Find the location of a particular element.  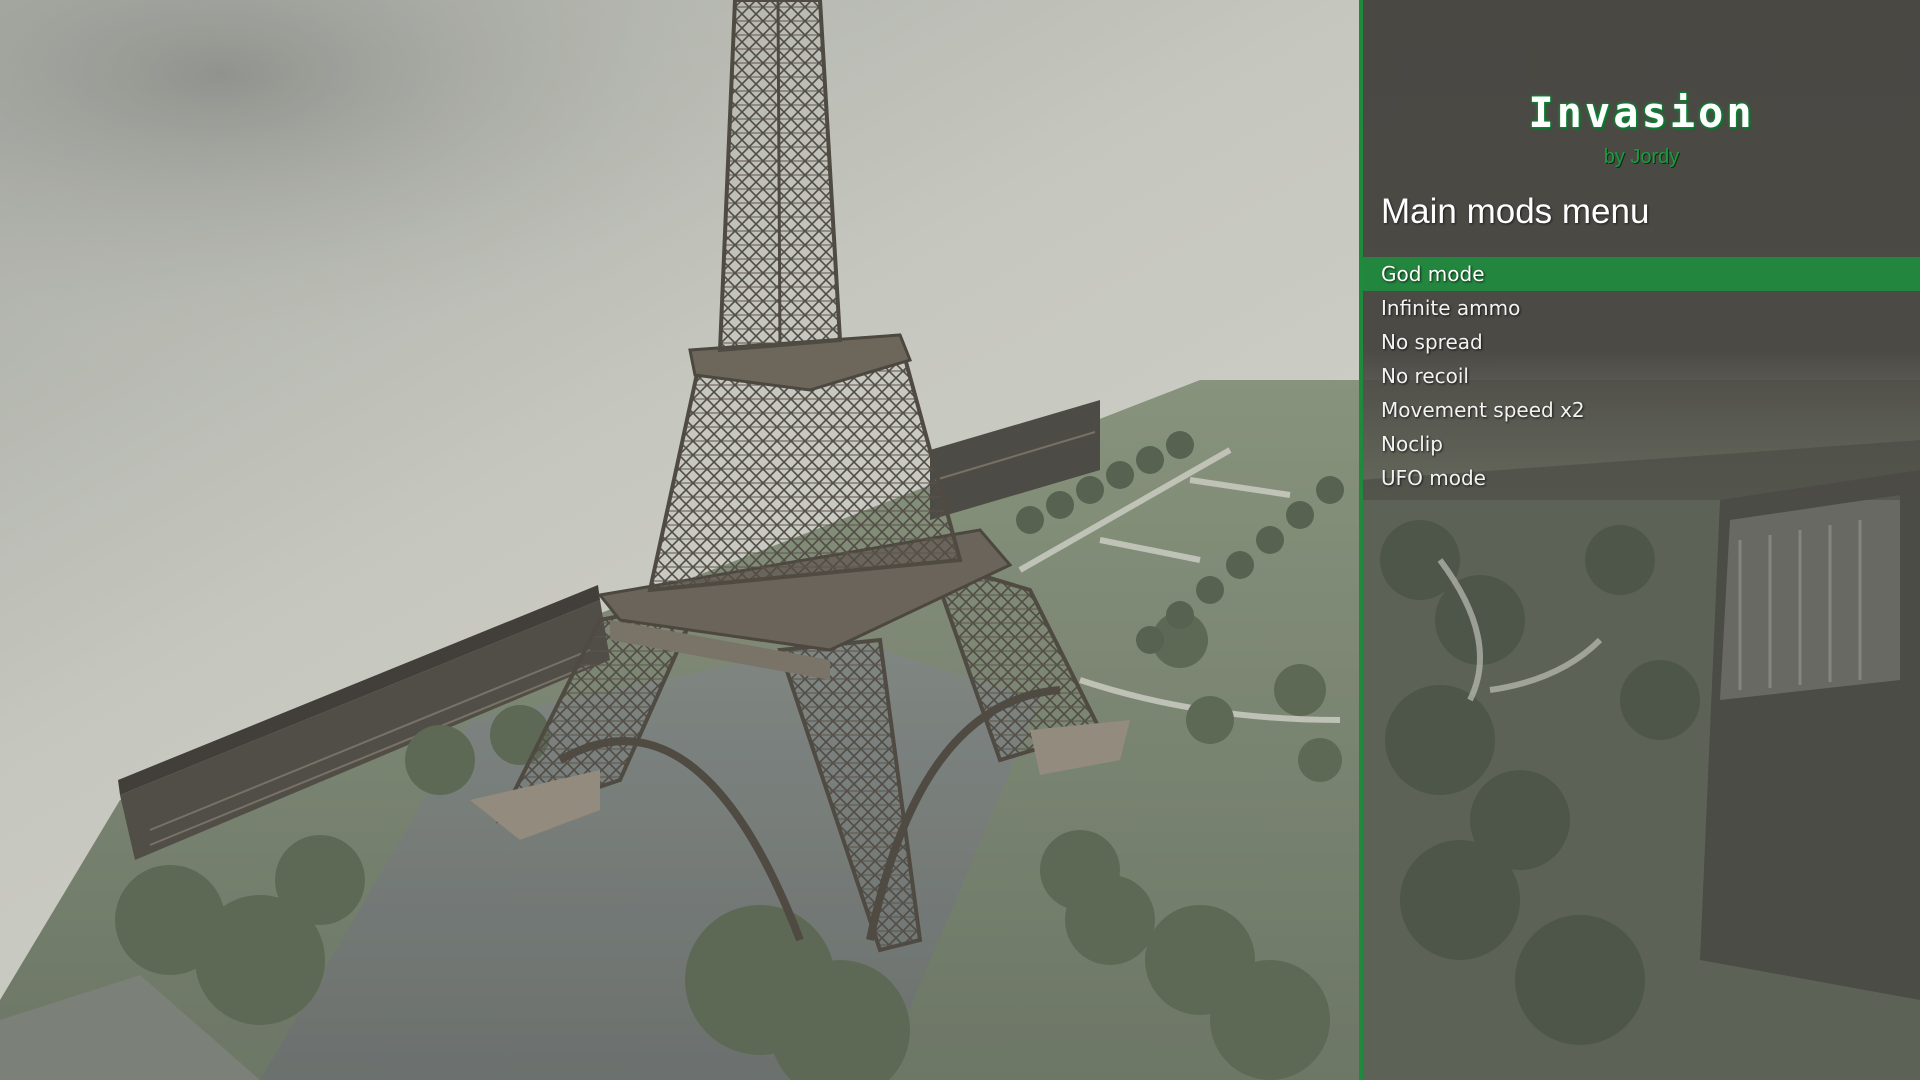

menu-item-ufo-mode: UFO mode is located at coordinates (1641, 478).